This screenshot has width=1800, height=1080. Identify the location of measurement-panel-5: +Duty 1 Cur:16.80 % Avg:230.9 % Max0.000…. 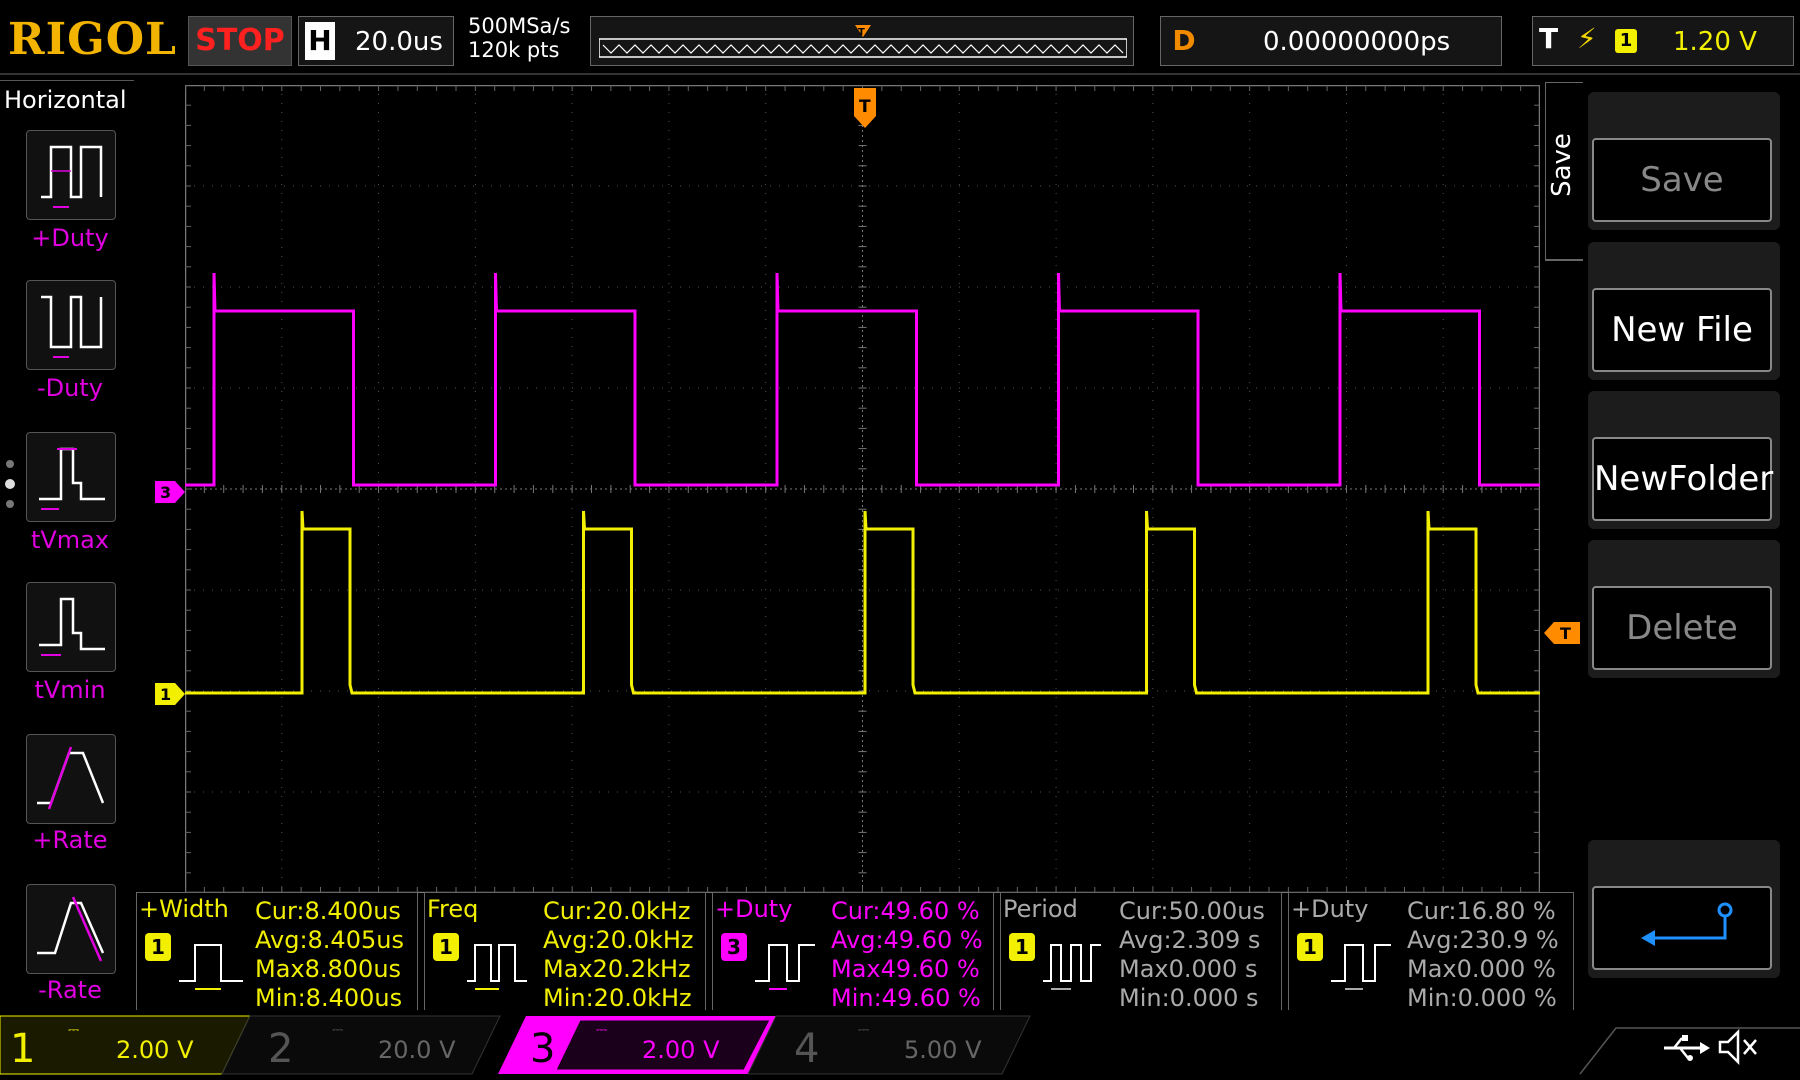
(1431, 953).